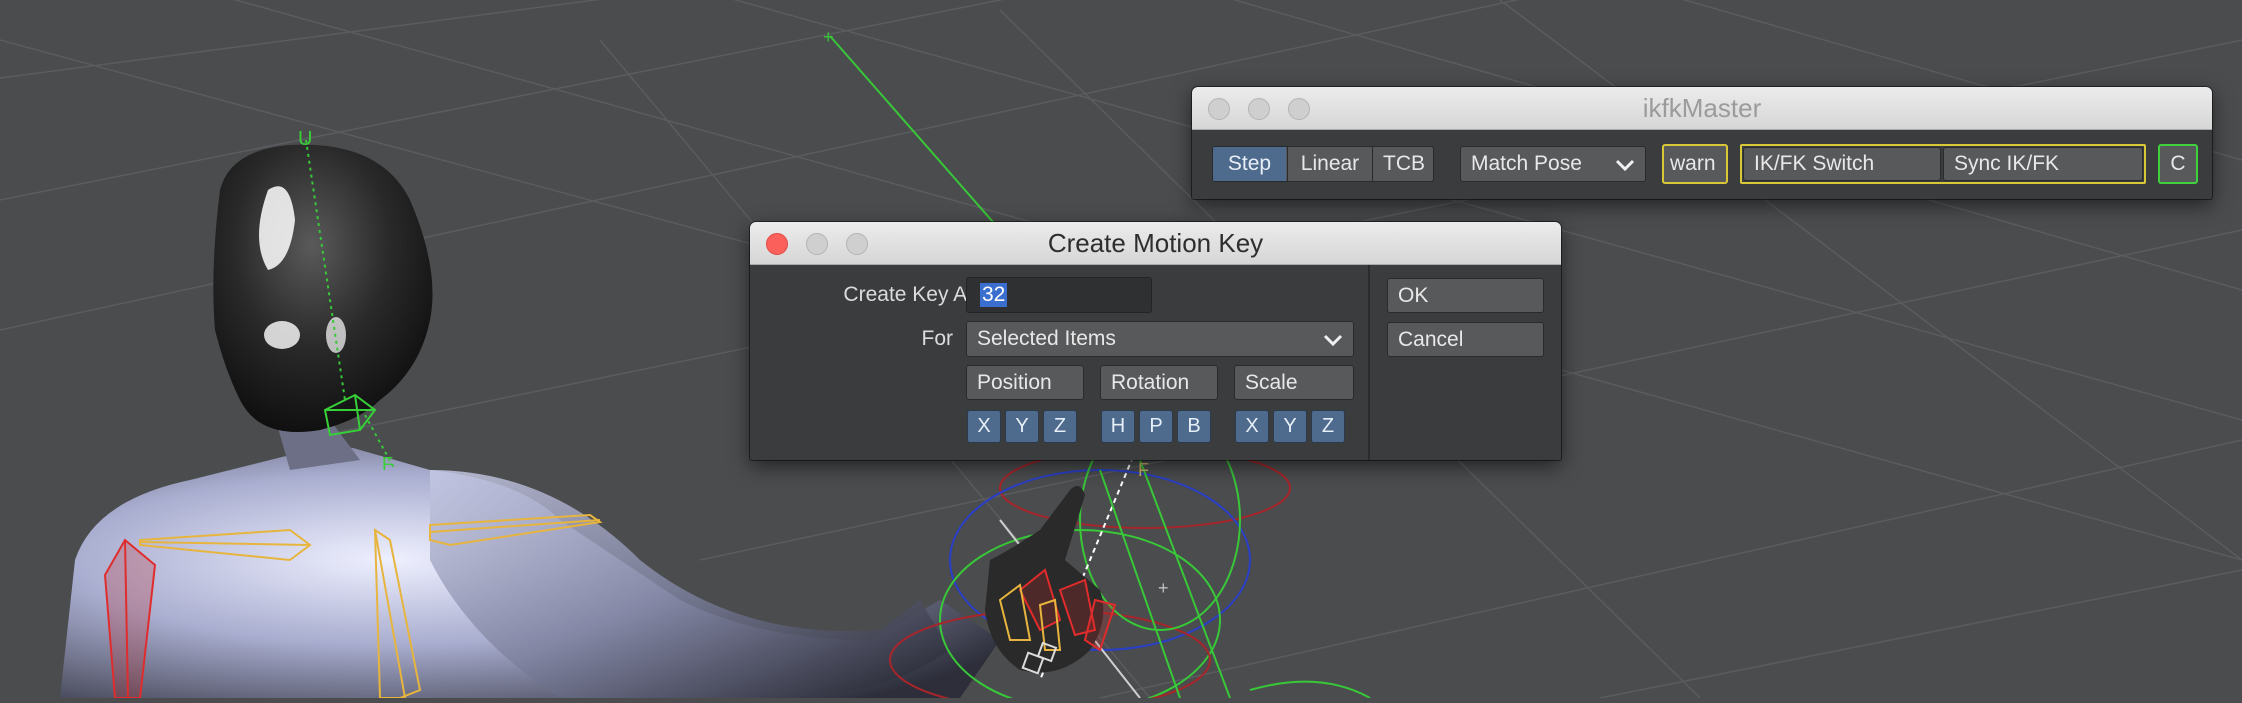  What do you see at coordinates (1060, 426) in the screenshot?
I see `position-z-toggle: Z` at bounding box center [1060, 426].